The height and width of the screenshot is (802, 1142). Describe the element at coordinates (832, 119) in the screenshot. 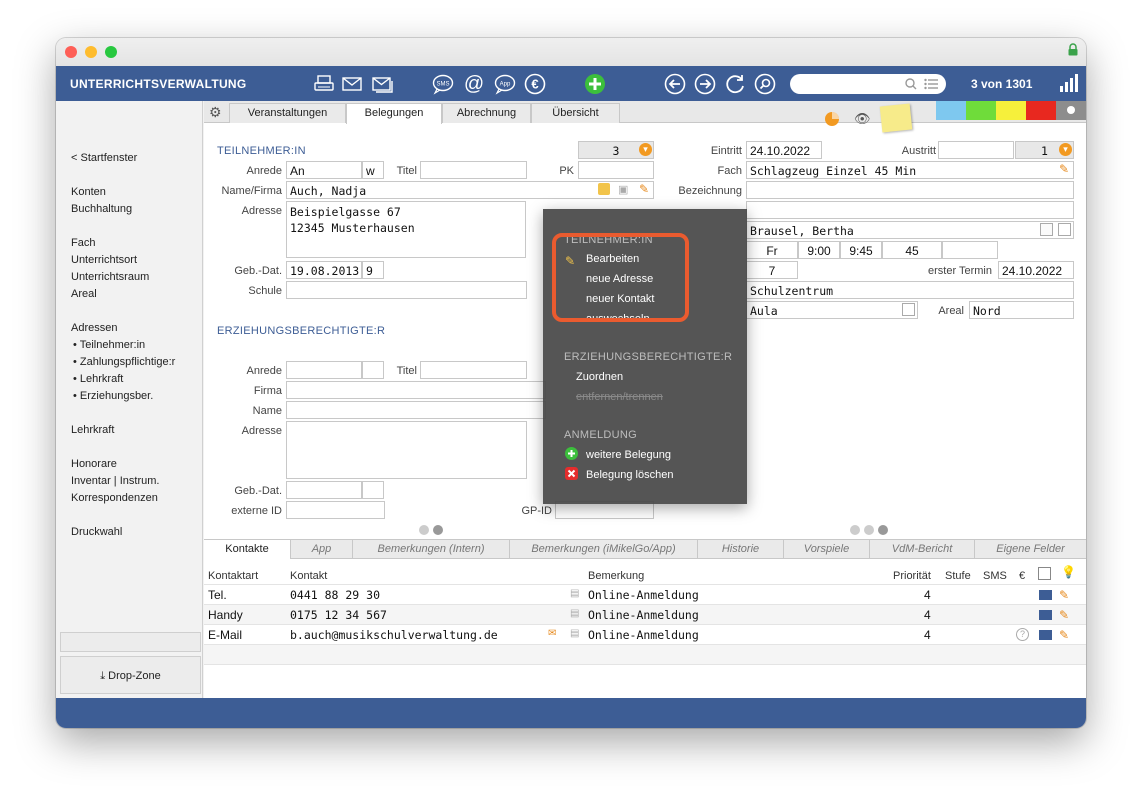

I see `pie-chart-icon` at that location.